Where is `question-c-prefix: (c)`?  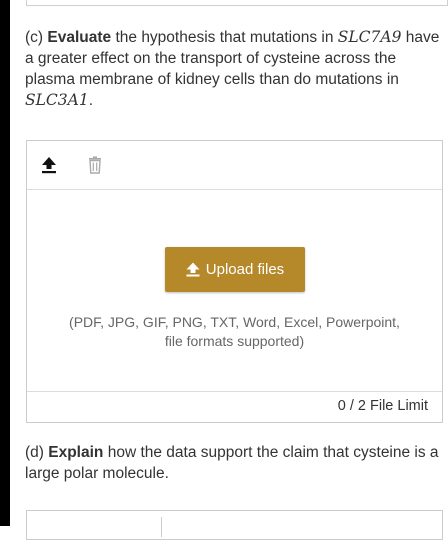 question-c-prefix: (c) is located at coordinates (36, 37).